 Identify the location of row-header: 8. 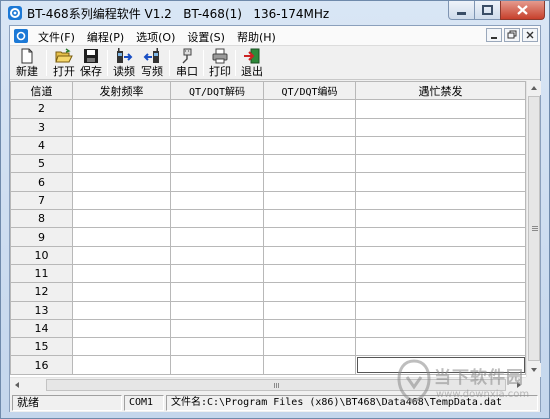
(41, 219).